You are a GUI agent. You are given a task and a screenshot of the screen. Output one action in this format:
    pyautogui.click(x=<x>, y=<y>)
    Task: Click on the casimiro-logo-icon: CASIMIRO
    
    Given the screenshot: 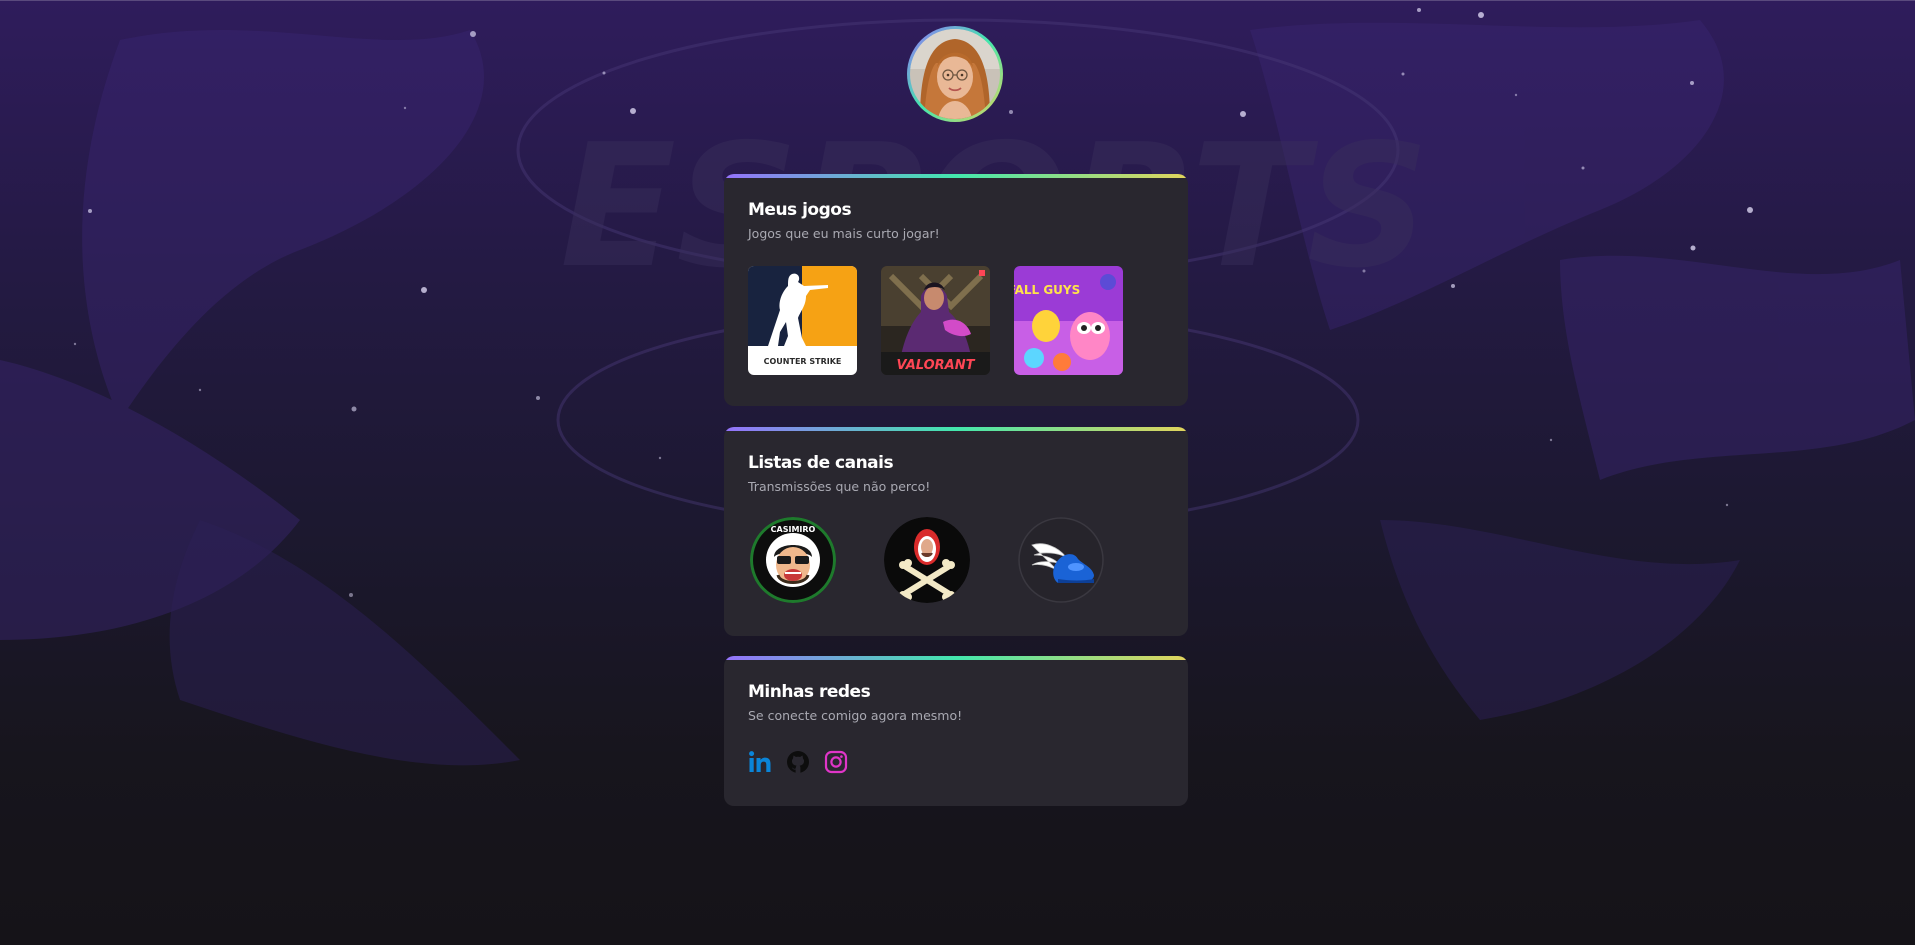 What is the action you would take?
    pyautogui.click(x=793, y=560)
    